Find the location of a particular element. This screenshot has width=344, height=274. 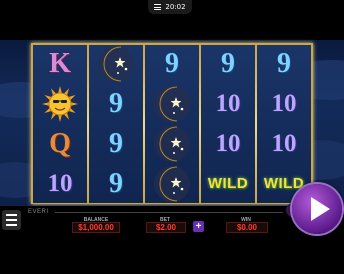

spin-button is located at coordinates (317, 209).